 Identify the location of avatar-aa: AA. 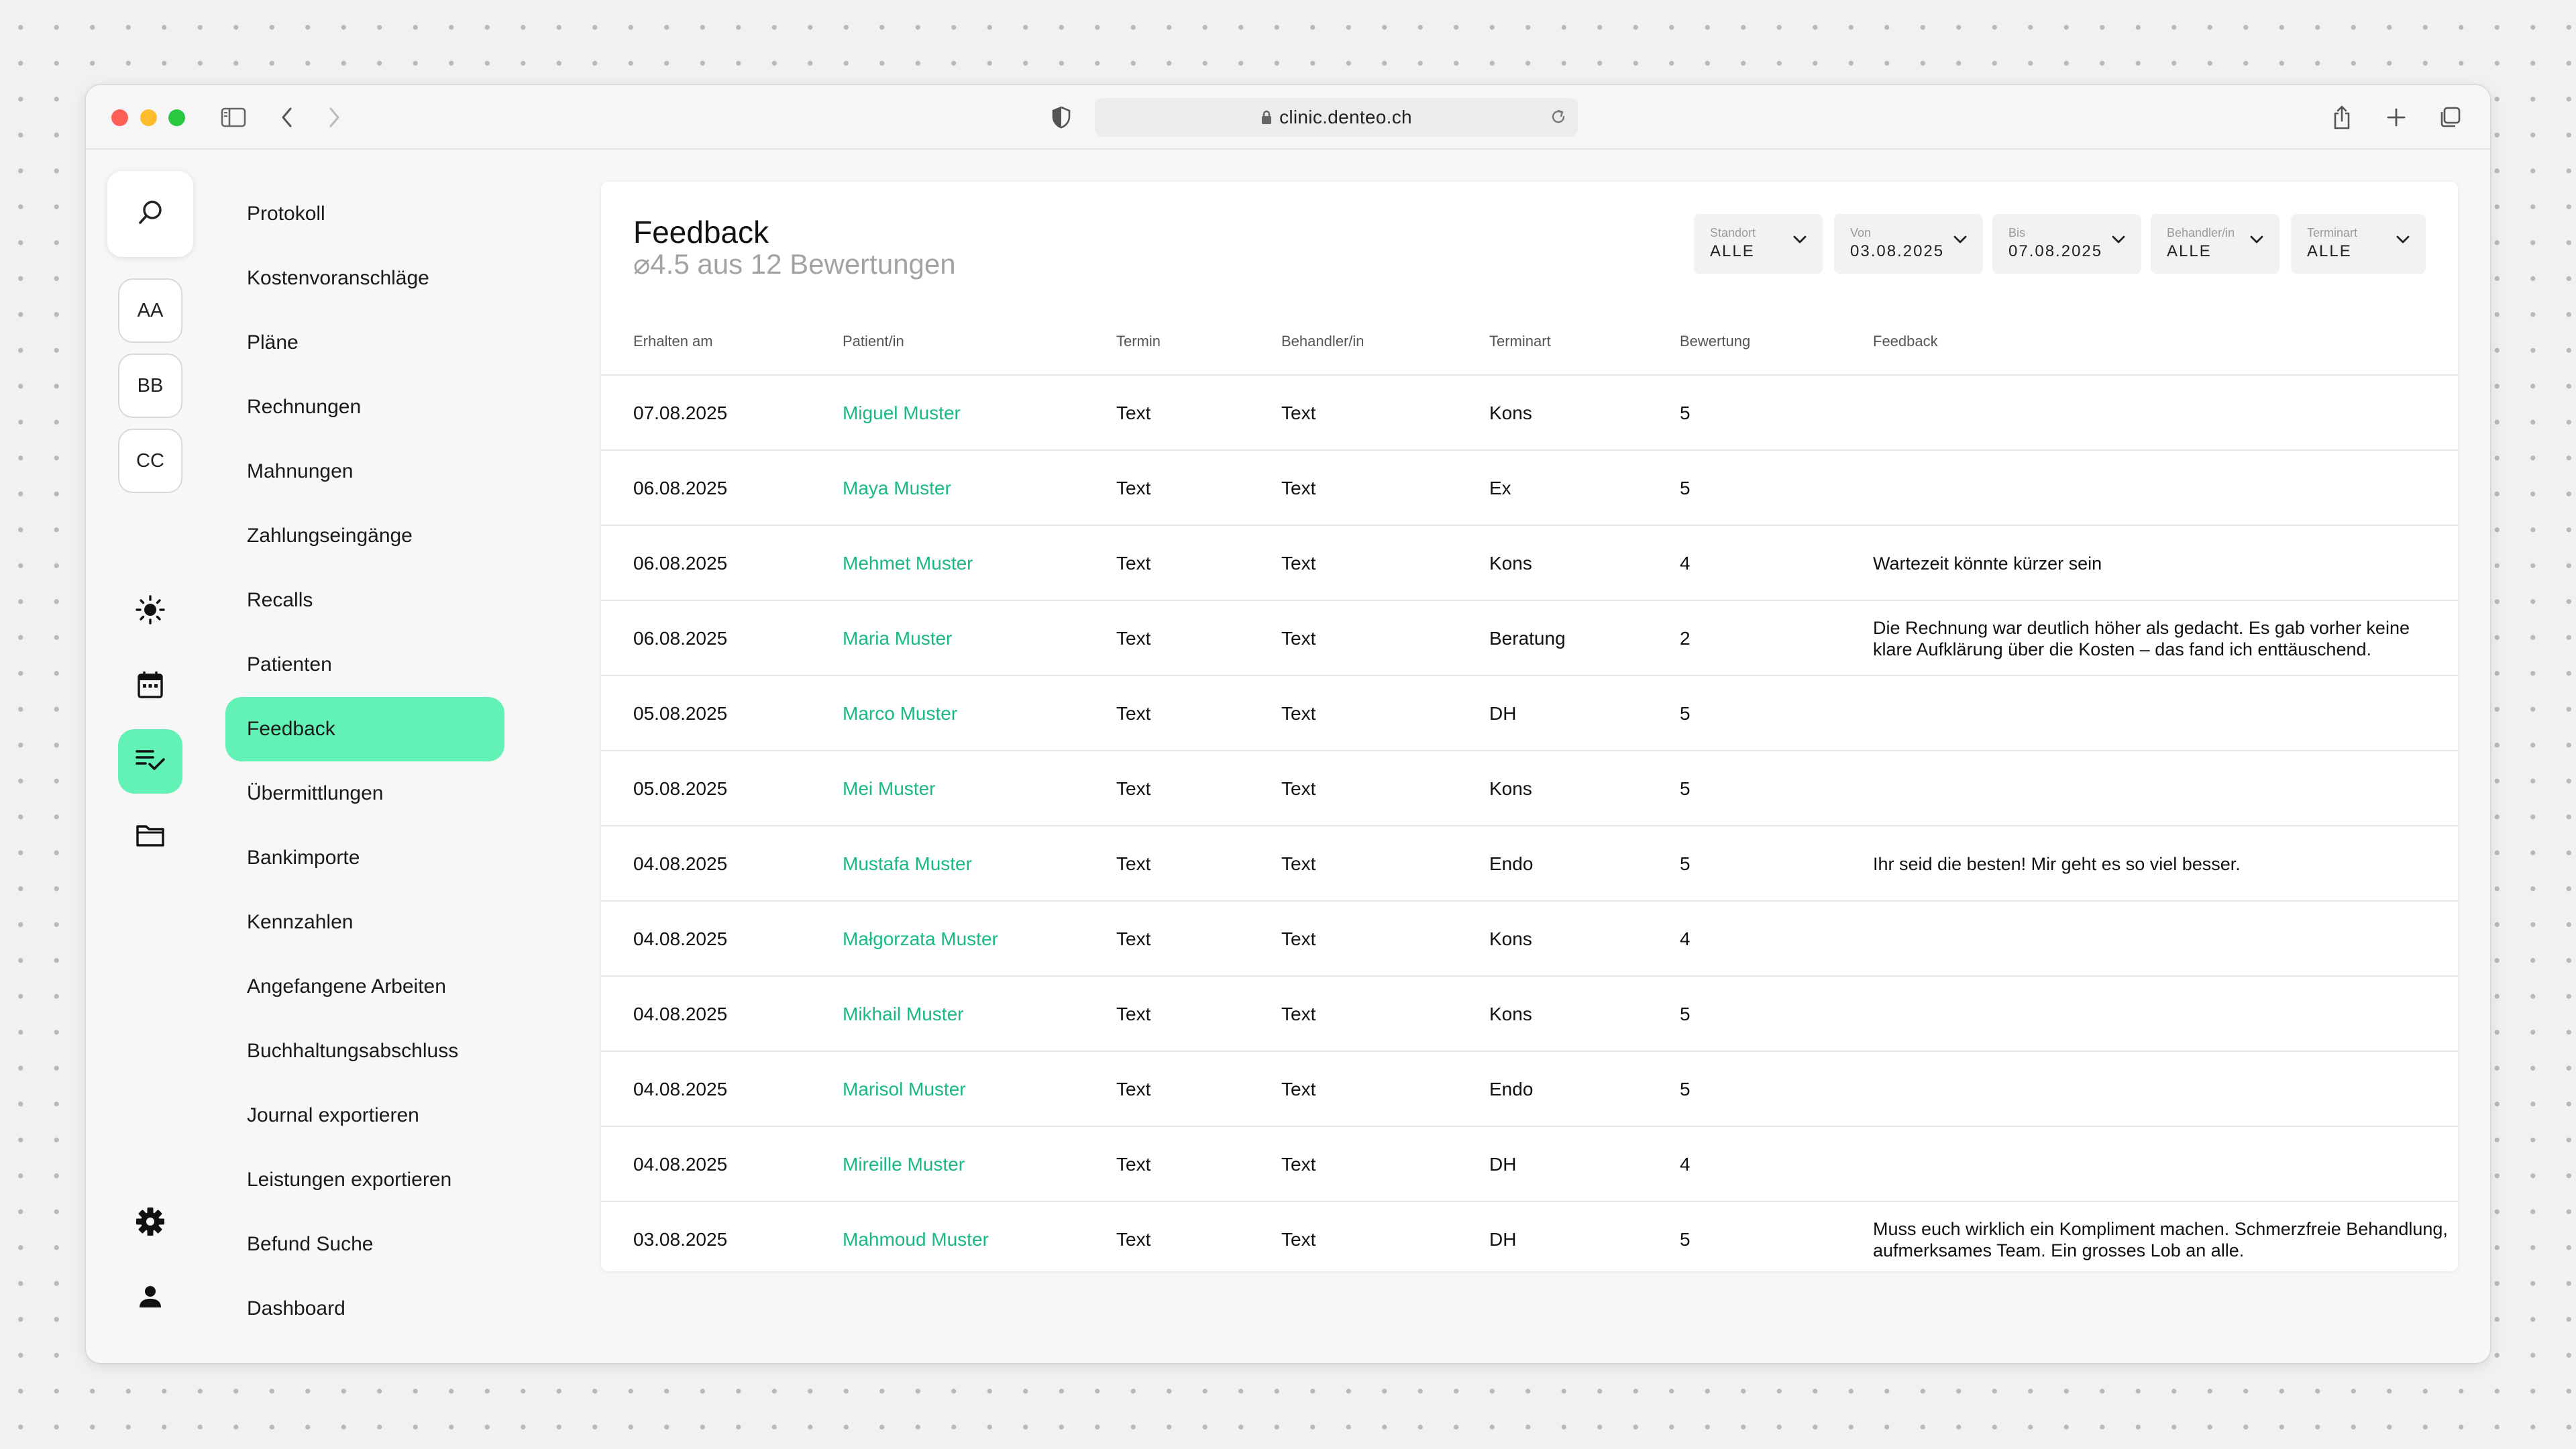
(150, 310).